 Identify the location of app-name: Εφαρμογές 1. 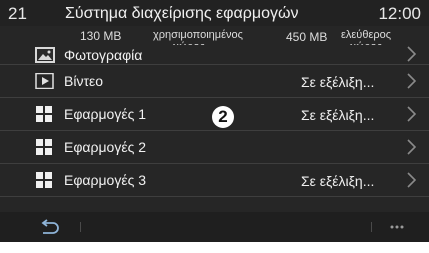
(105, 114).